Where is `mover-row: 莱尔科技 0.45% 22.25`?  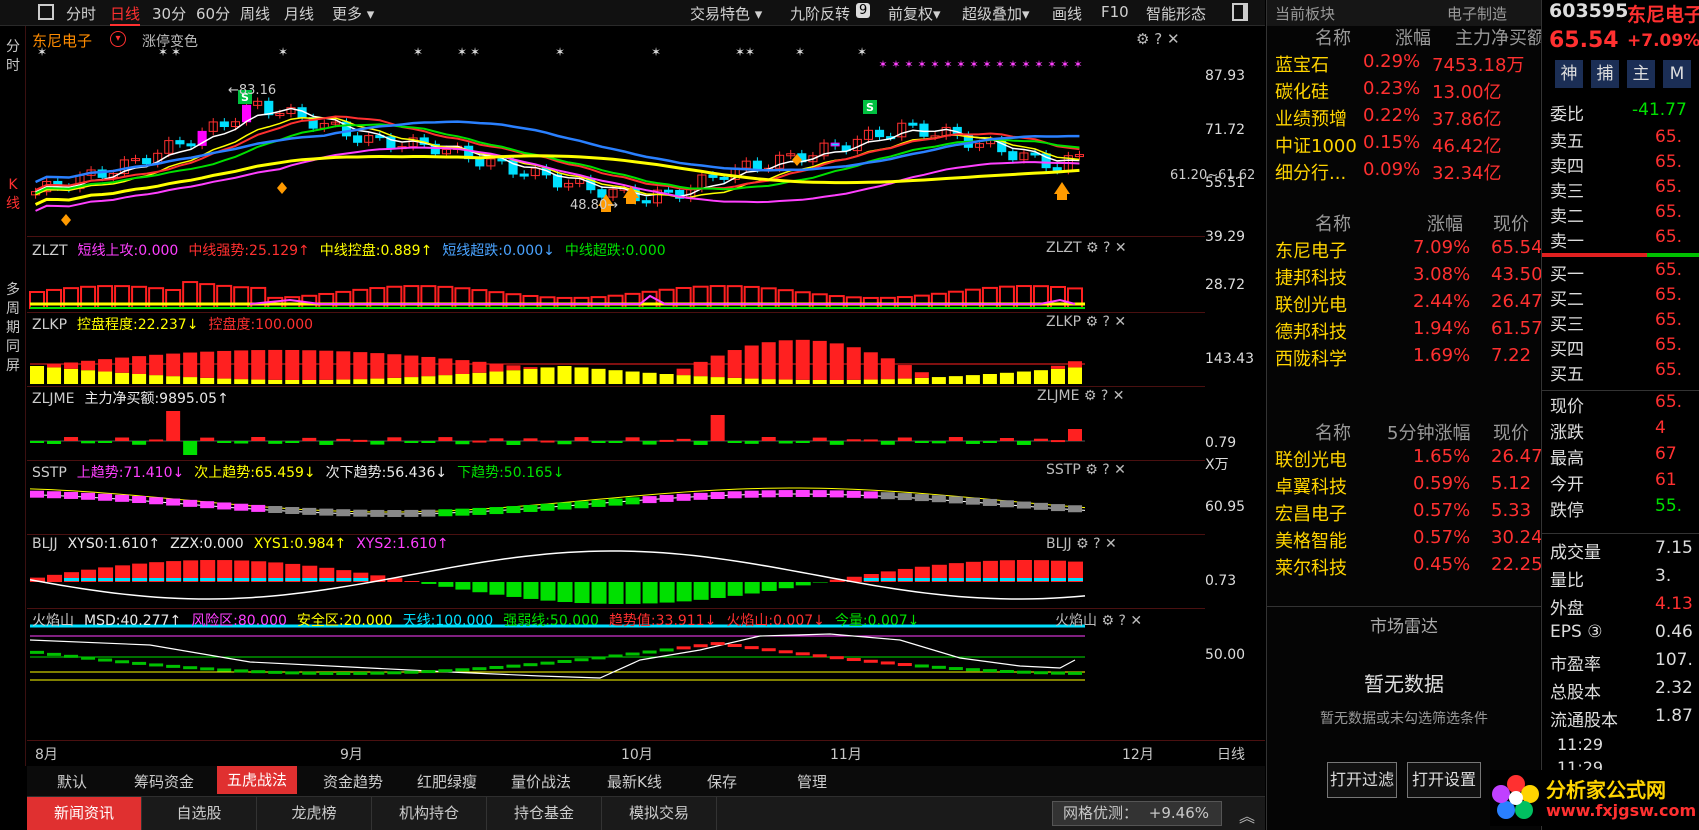
mover-row: 莱尔科技 0.45% 22.25 is located at coordinates (1409, 566).